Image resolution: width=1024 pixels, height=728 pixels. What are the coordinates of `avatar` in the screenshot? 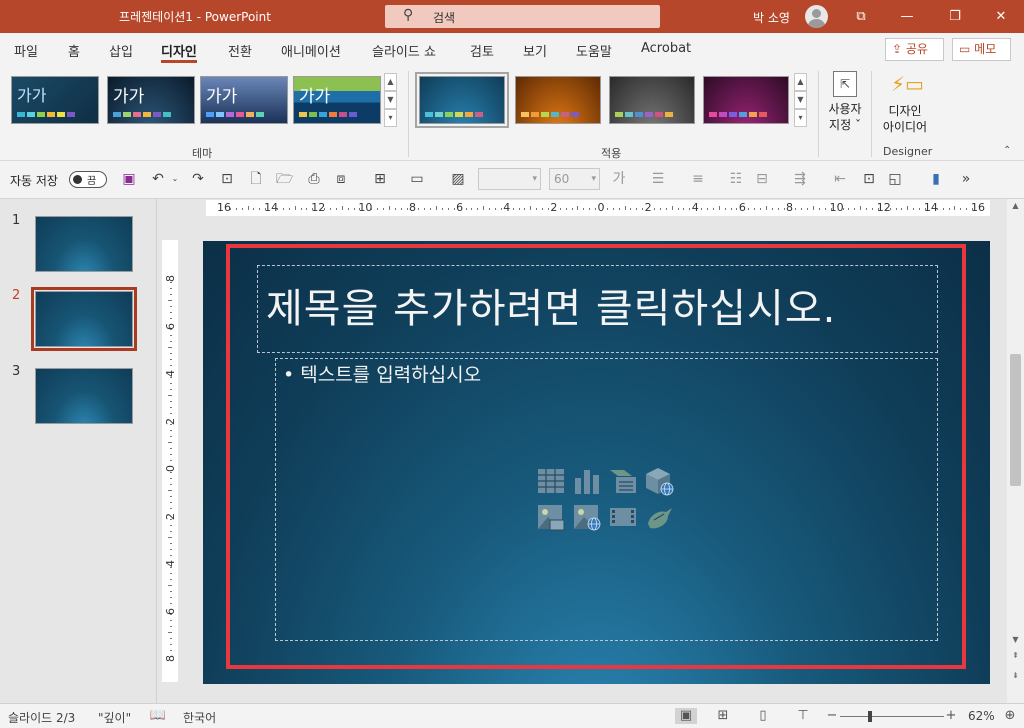 It's located at (816, 16).